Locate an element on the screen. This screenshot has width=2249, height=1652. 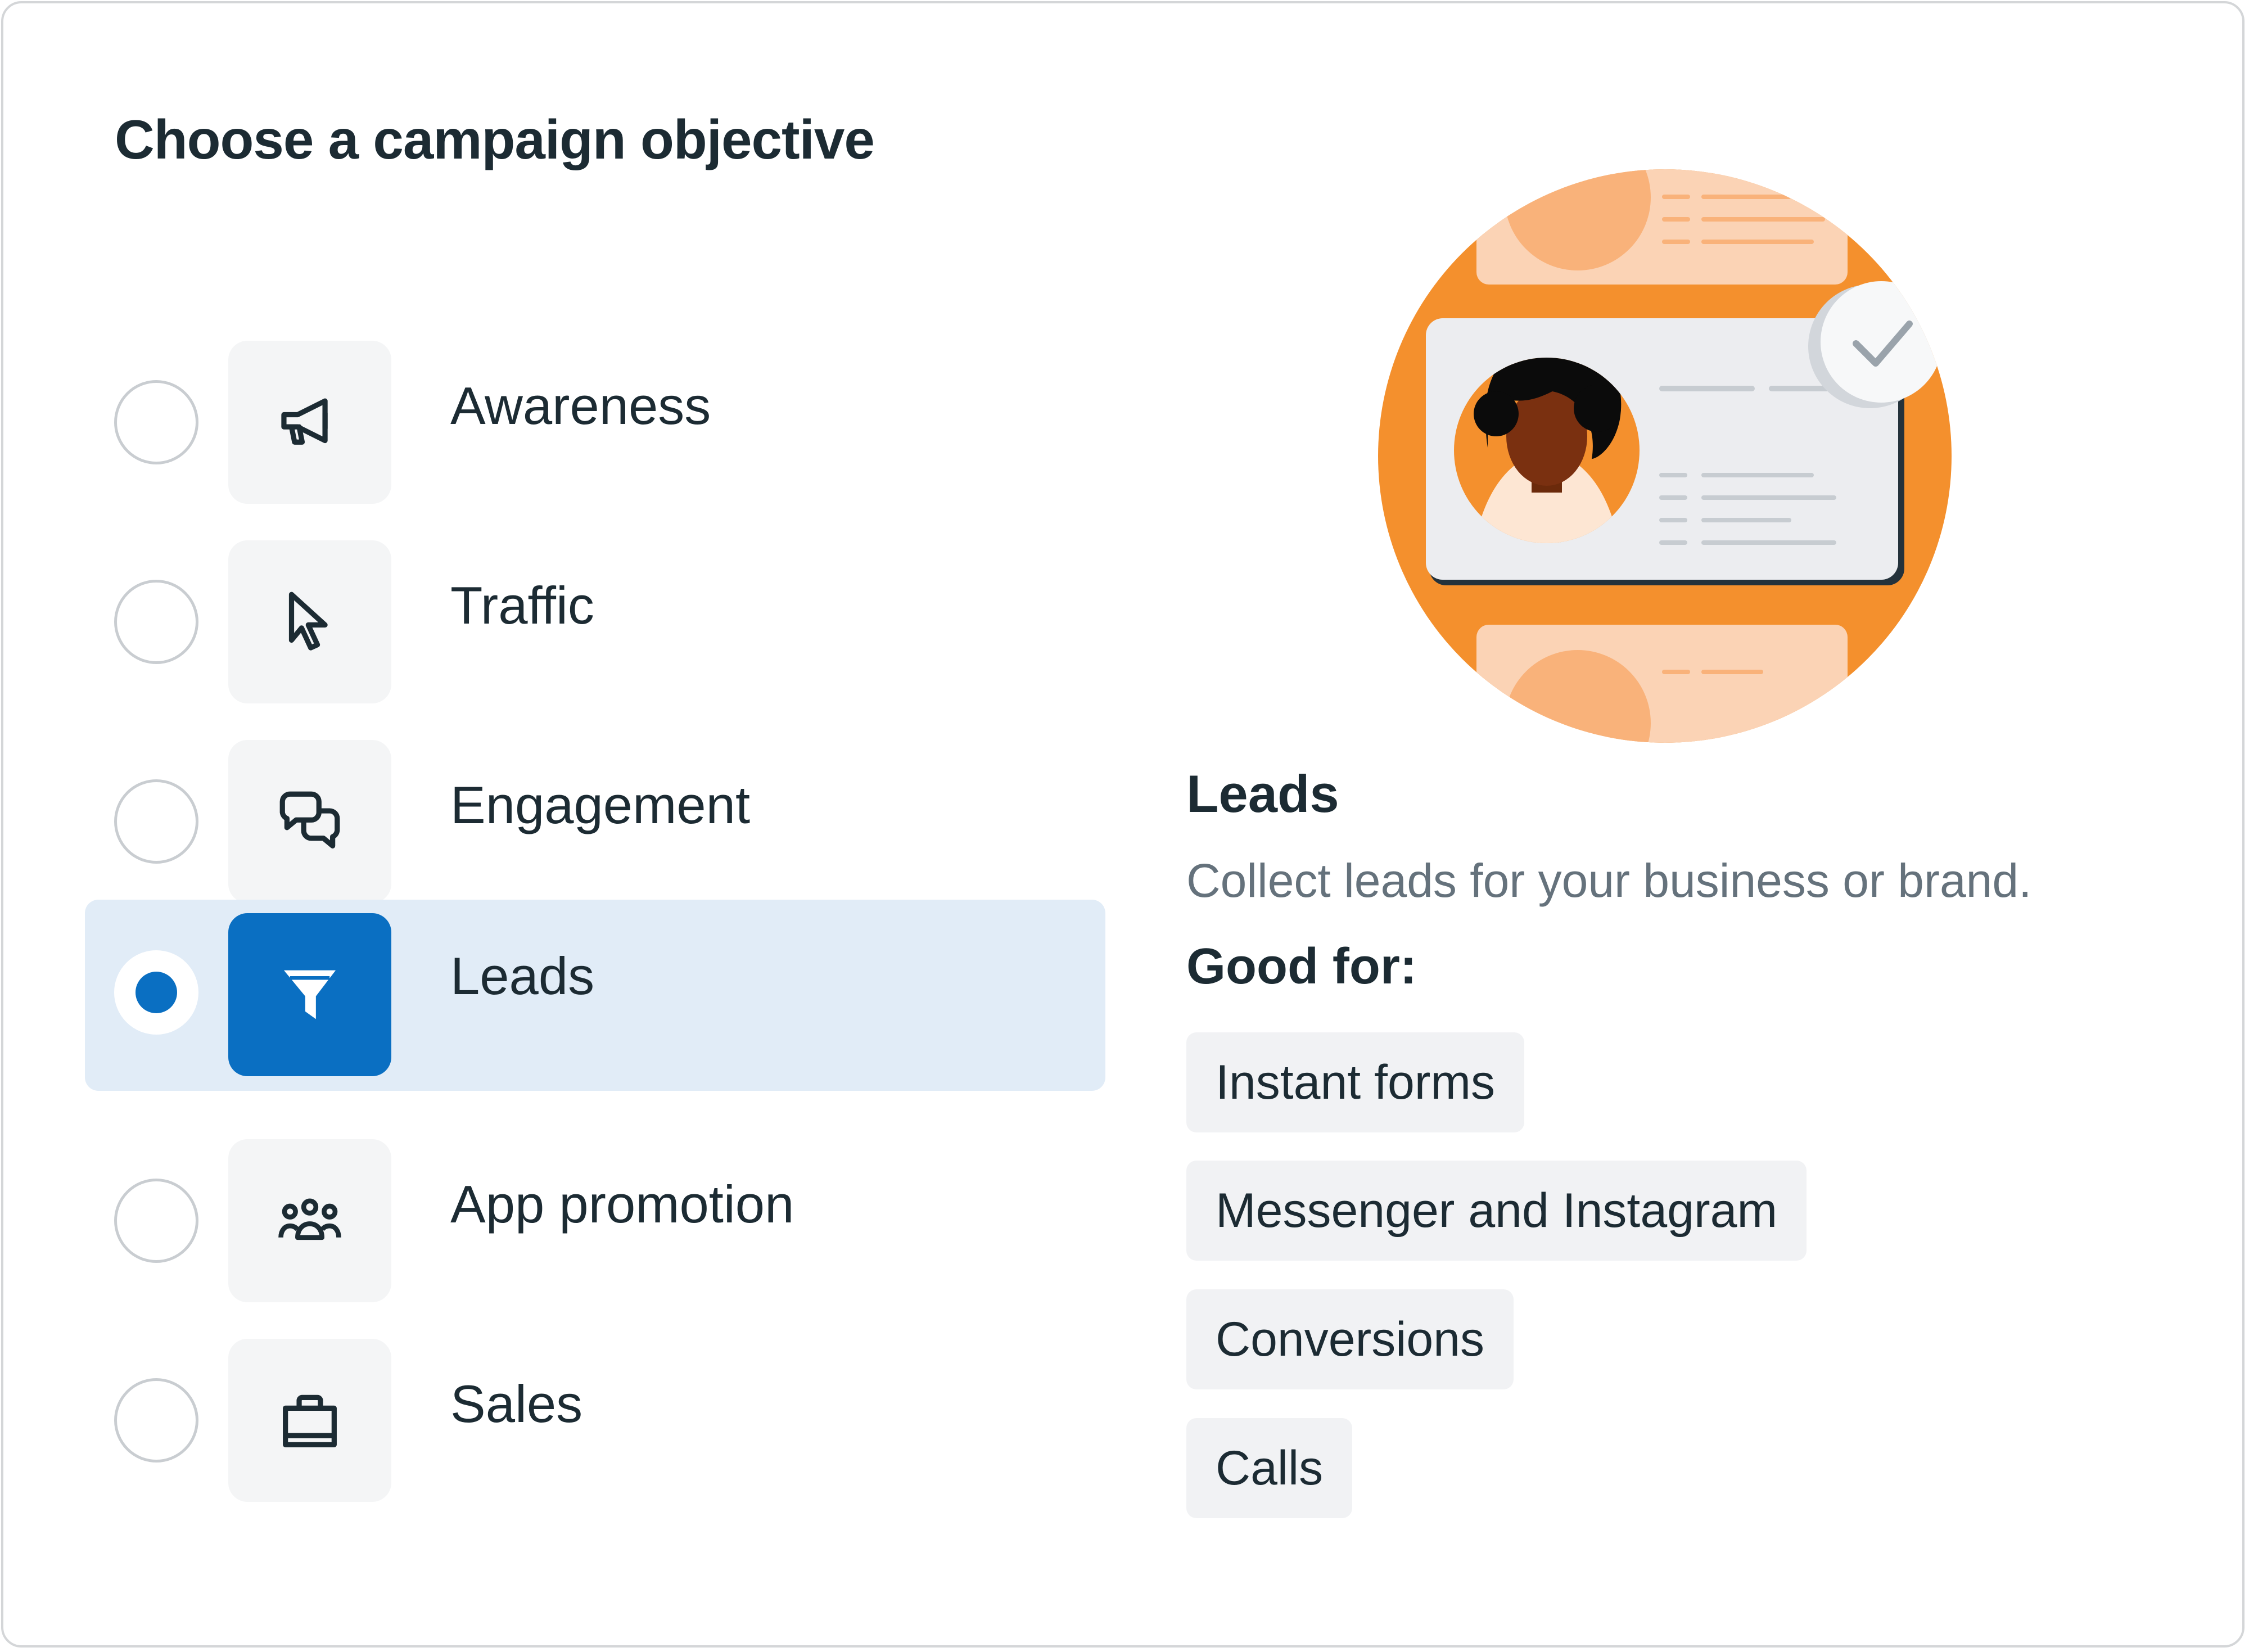
megaphone-icon is located at coordinates (310, 422).